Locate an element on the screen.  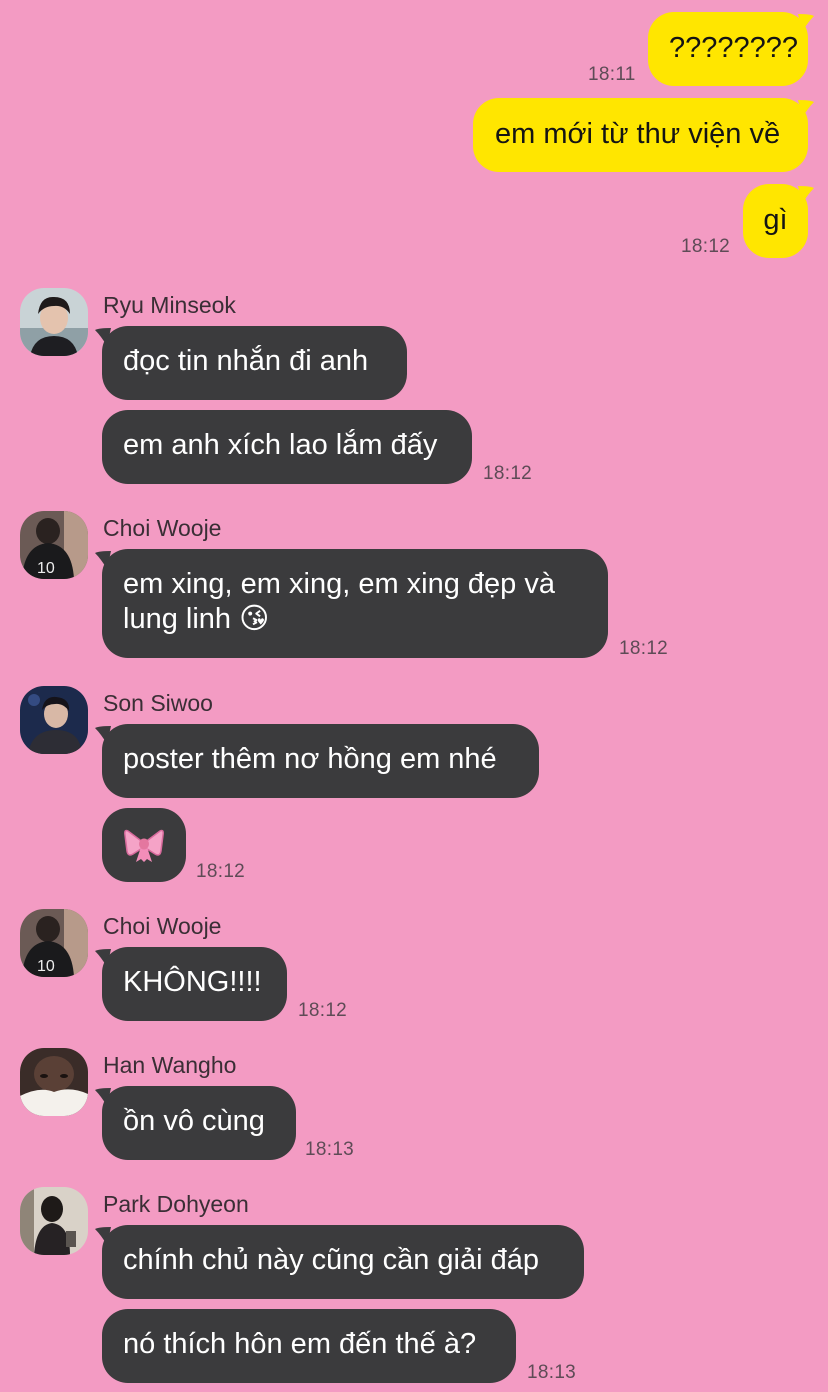
incoming-message: đọc tin nhắn đi anh is located at coordinates (254, 363).